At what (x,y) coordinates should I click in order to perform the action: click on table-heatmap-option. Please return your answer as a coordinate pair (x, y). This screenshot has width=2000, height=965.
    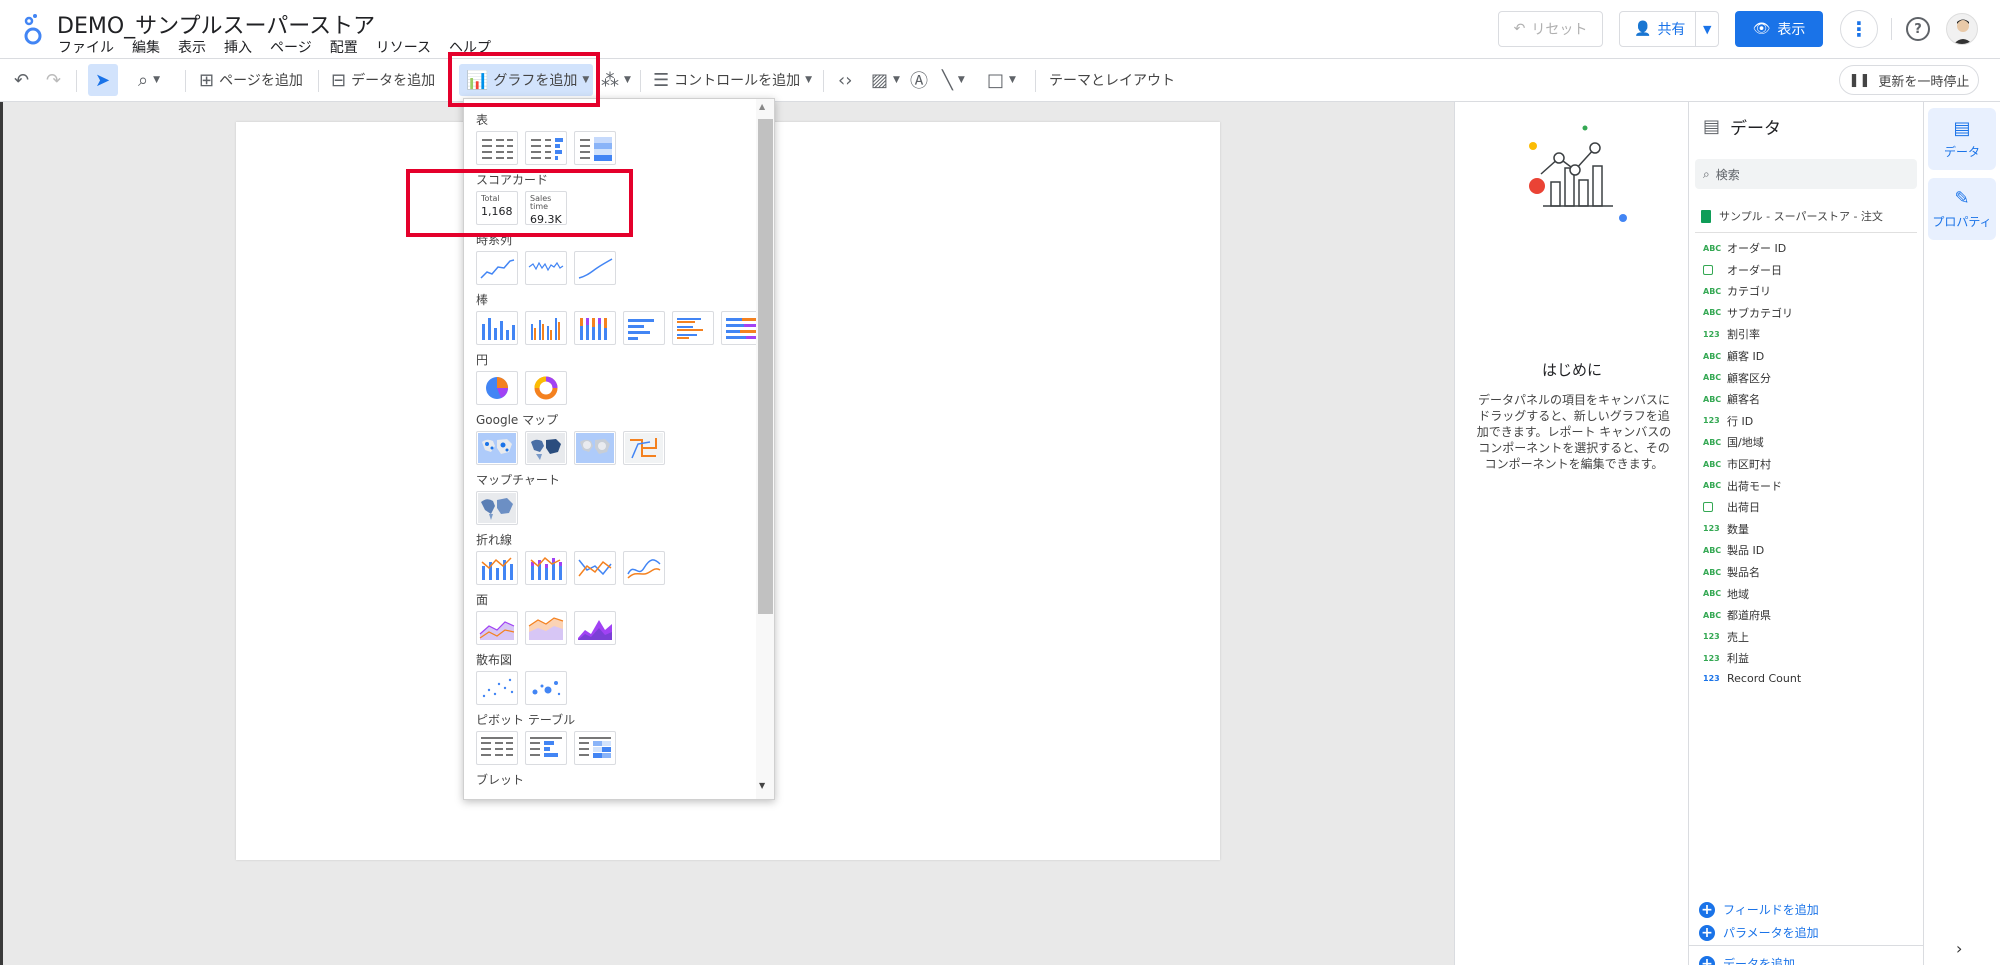
    Looking at the image, I should click on (595, 148).